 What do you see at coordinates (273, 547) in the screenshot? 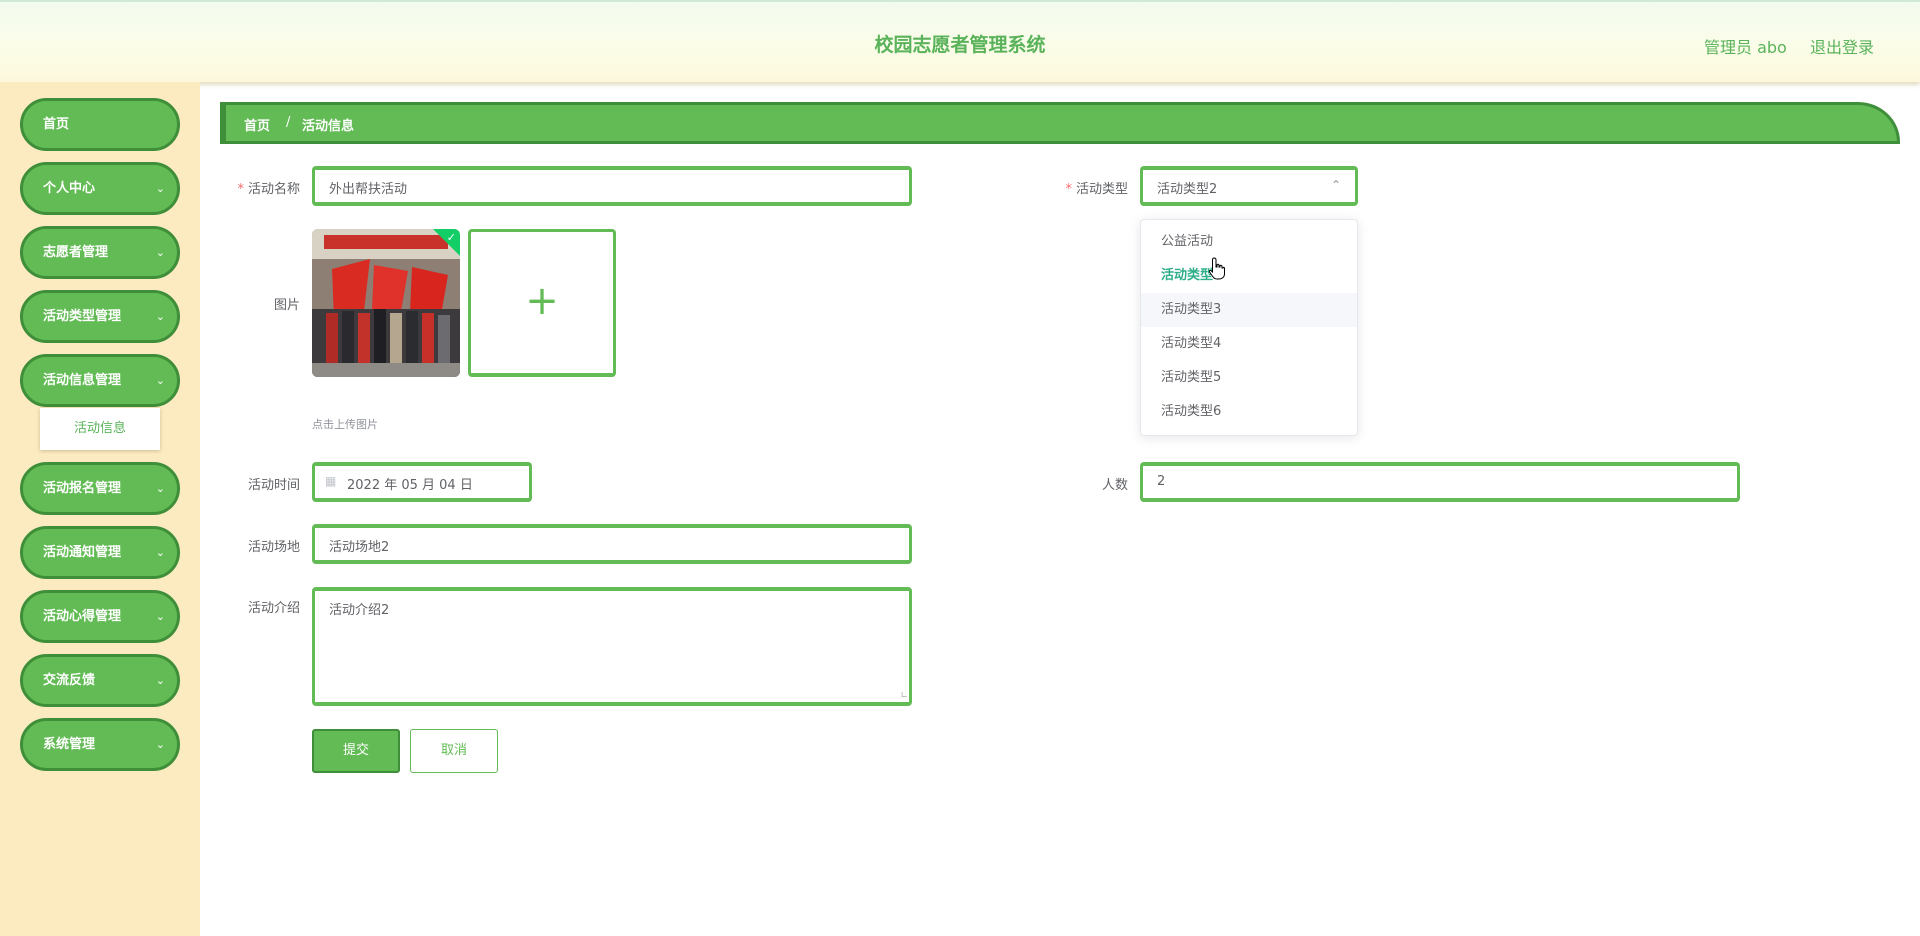
I see `venue-label: 活动场地` at bounding box center [273, 547].